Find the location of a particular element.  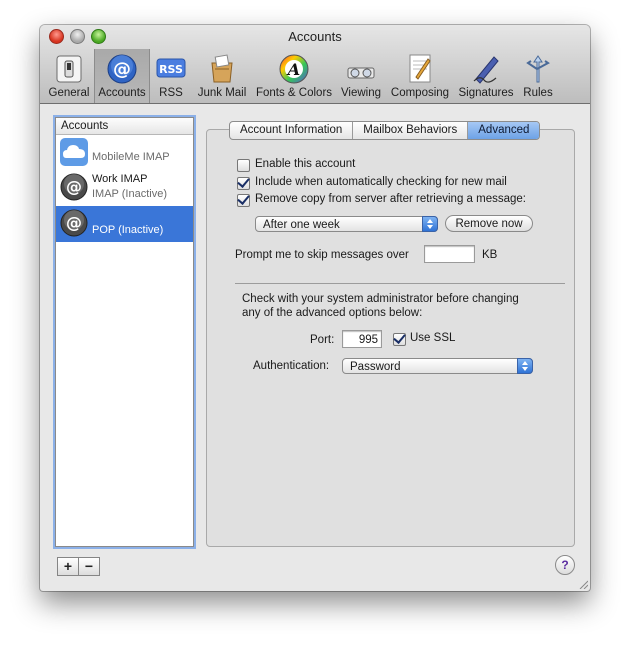

toolbar-composing: Composing is located at coordinates (420, 76).